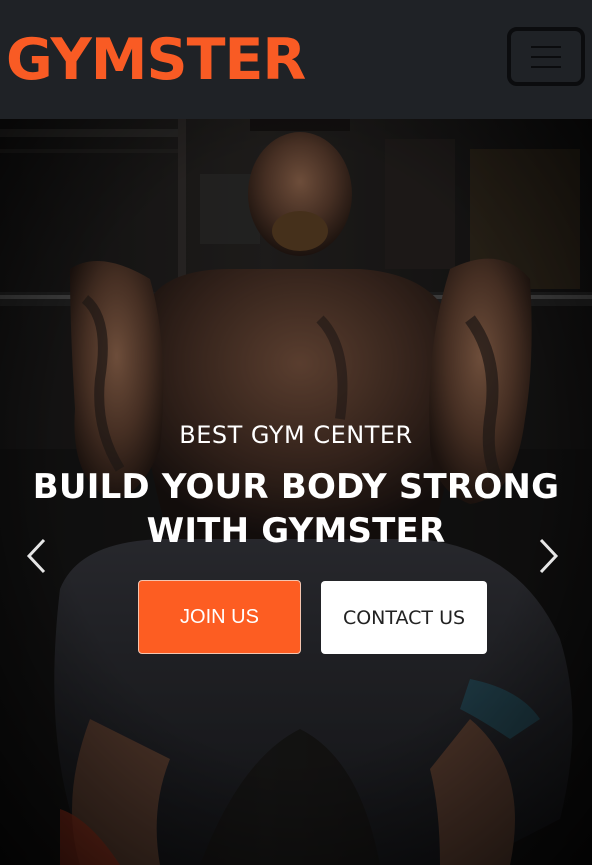 The height and width of the screenshot is (865, 592). I want to click on carousel-next-button, so click(549, 556).